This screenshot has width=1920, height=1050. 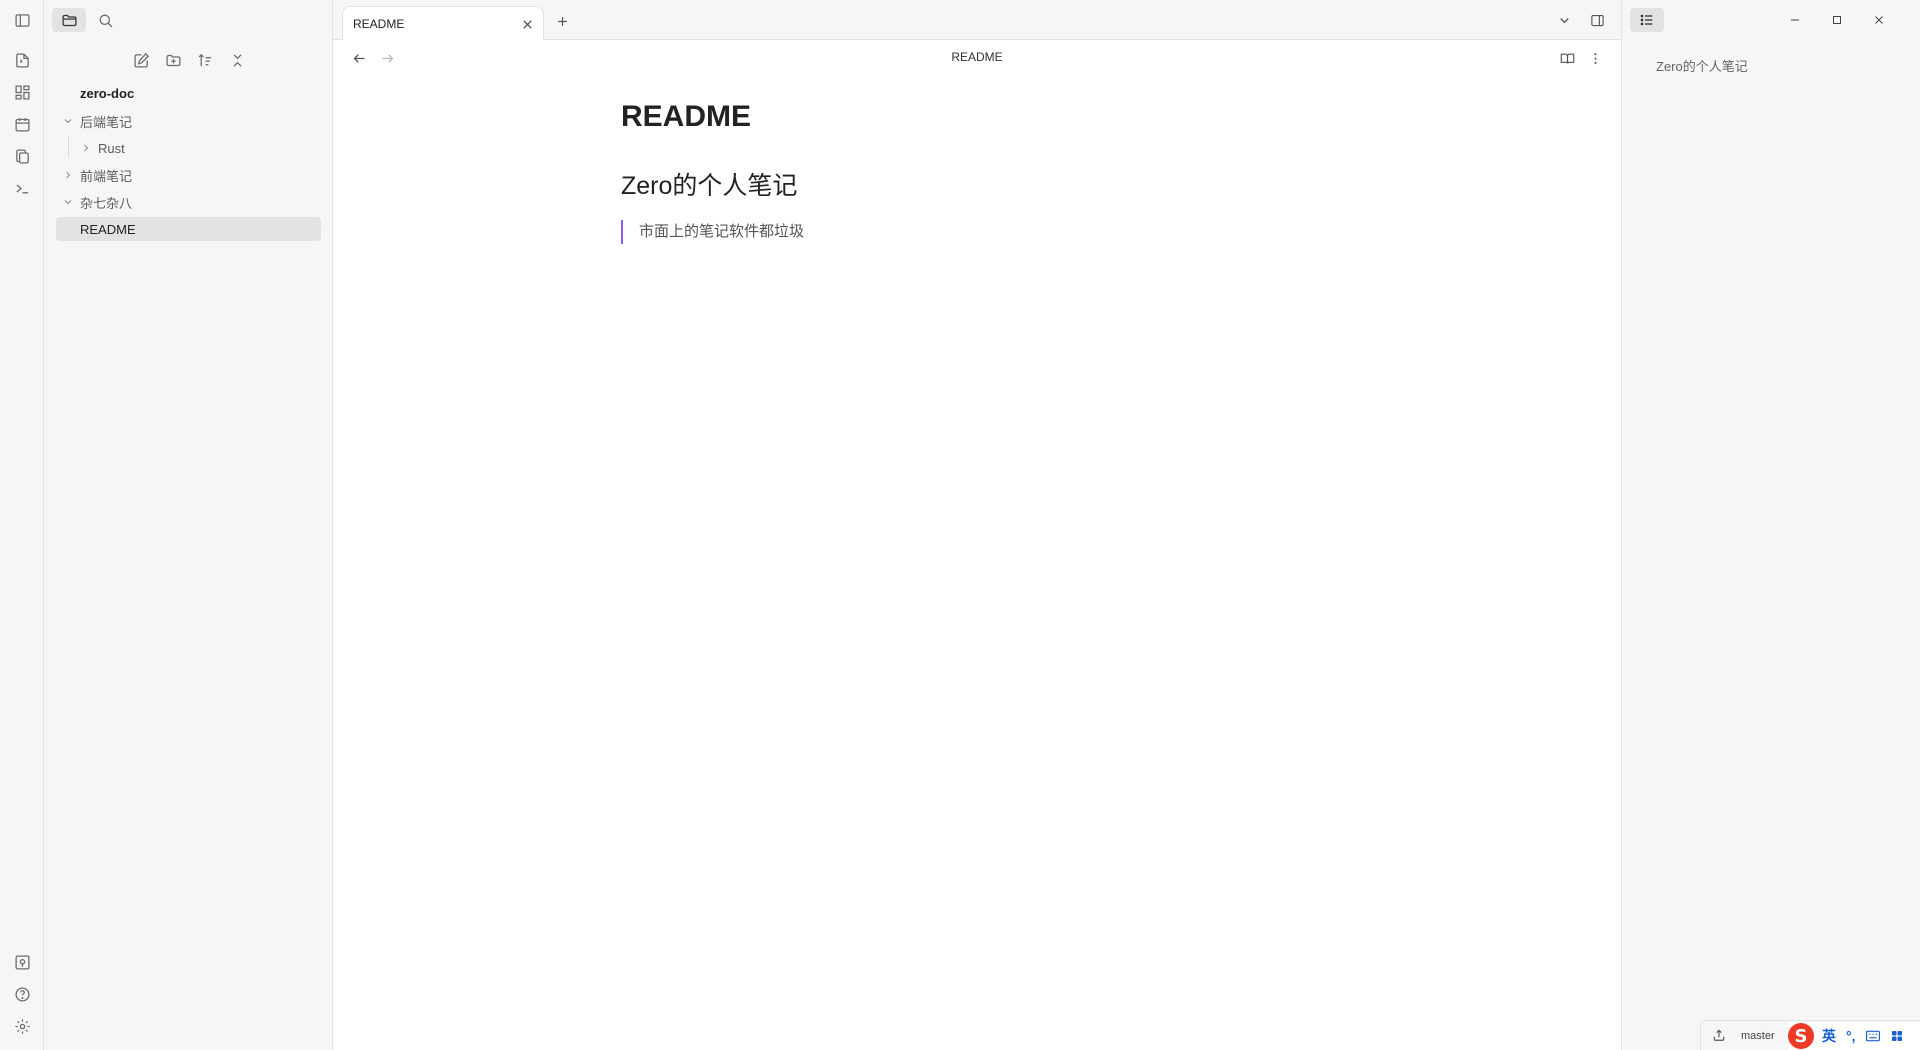 I want to click on file-nav-header, so click(x=188, y=60).